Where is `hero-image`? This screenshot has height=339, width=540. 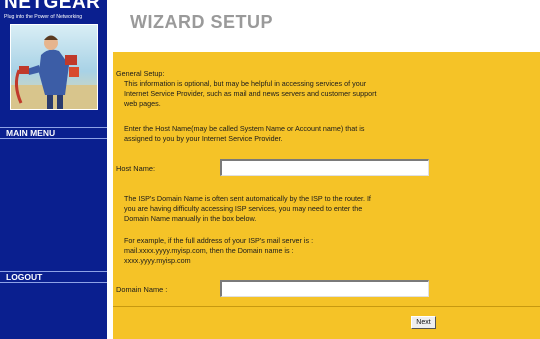 hero-image is located at coordinates (54, 67).